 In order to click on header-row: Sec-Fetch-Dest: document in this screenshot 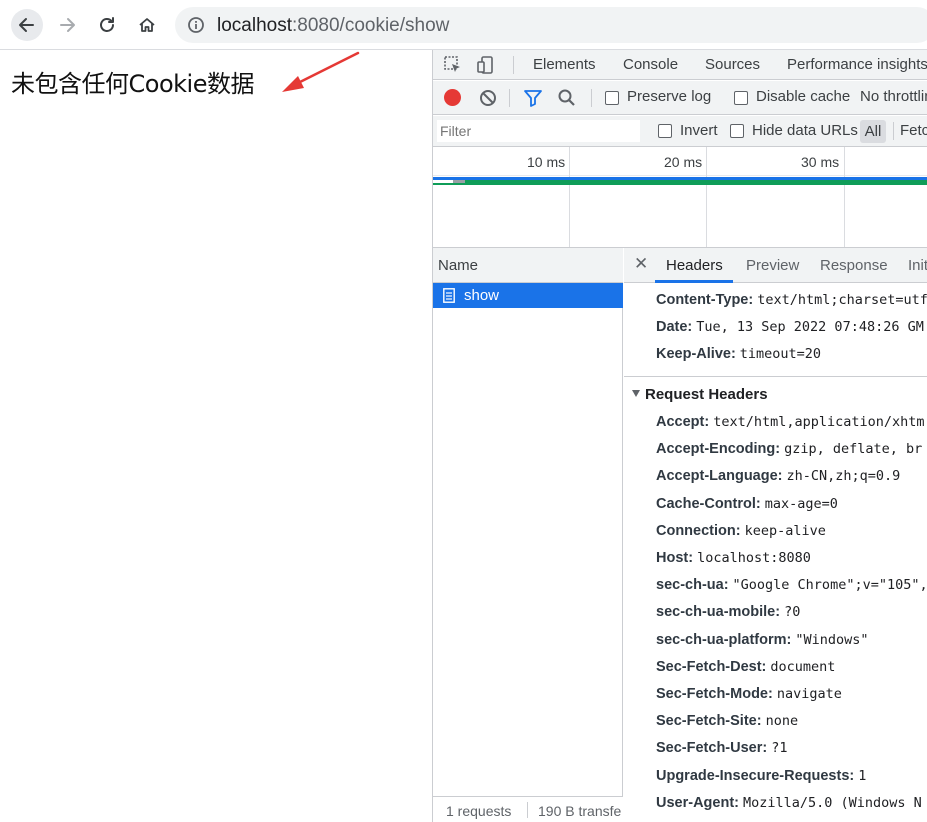, I will do `click(745, 667)`.